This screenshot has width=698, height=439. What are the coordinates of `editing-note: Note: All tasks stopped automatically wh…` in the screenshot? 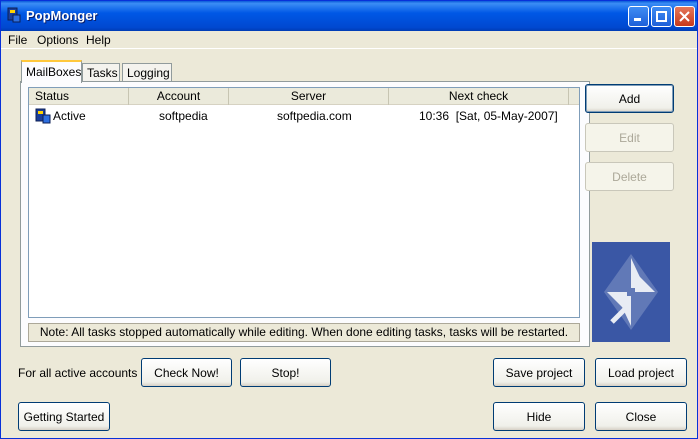 It's located at (304, 332).